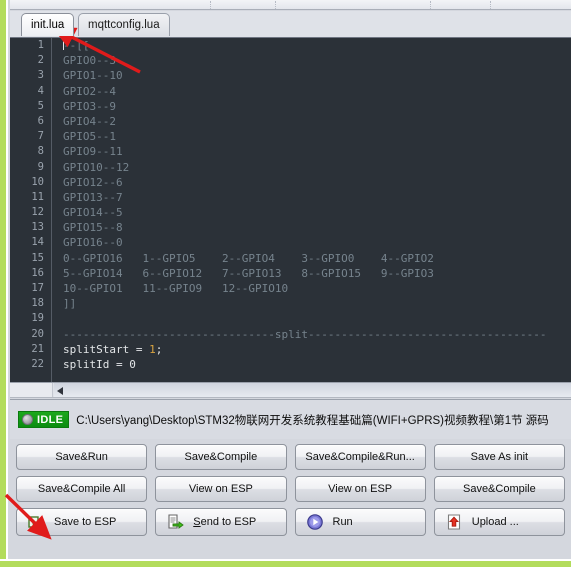 Image resolution: width=571 pixels, height=567 pixels. I want to click on button-label: Run, so click(342, 522).